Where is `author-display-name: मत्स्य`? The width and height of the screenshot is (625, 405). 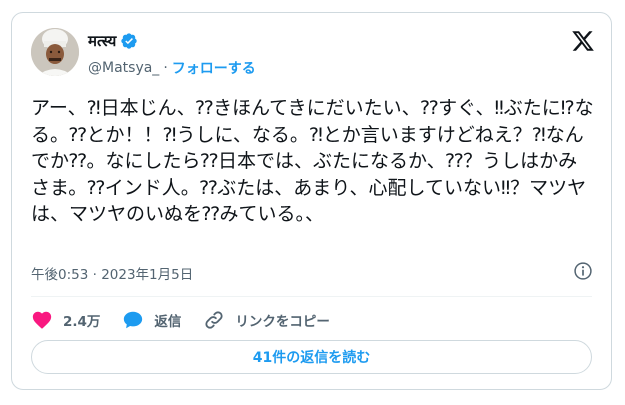 author-display-name: मत्स्य is located at coordinates (102, 41).